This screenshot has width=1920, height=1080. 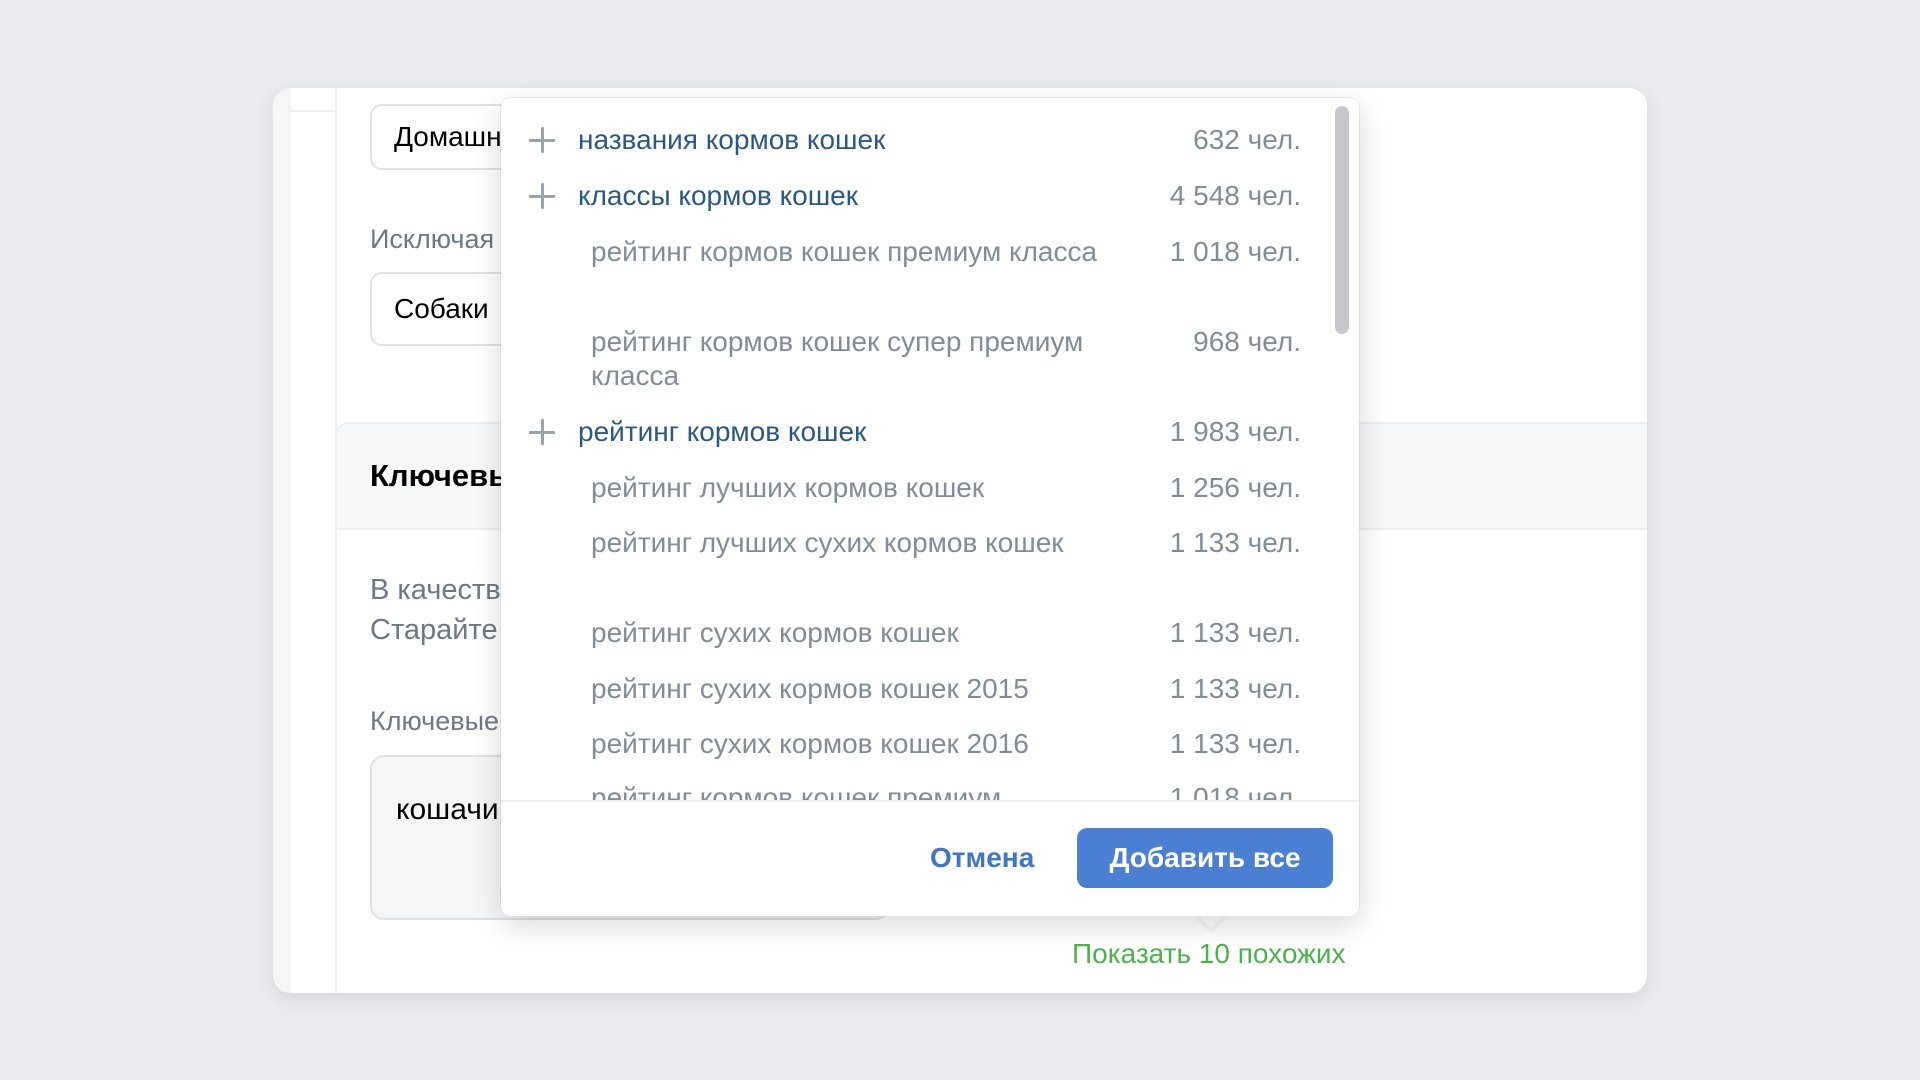 What do you see at coordinates (1205, 858) in the screenshot?
I see `add-all-button: Добавить все` at bounding box center [1205, 858].